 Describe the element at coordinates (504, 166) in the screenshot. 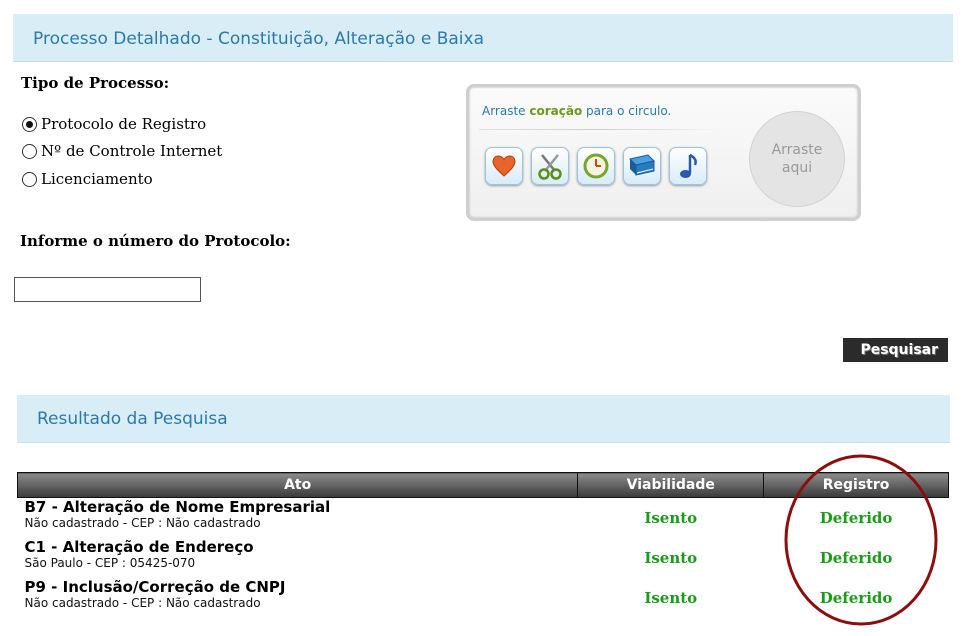

I see `heart-icon` at that location.